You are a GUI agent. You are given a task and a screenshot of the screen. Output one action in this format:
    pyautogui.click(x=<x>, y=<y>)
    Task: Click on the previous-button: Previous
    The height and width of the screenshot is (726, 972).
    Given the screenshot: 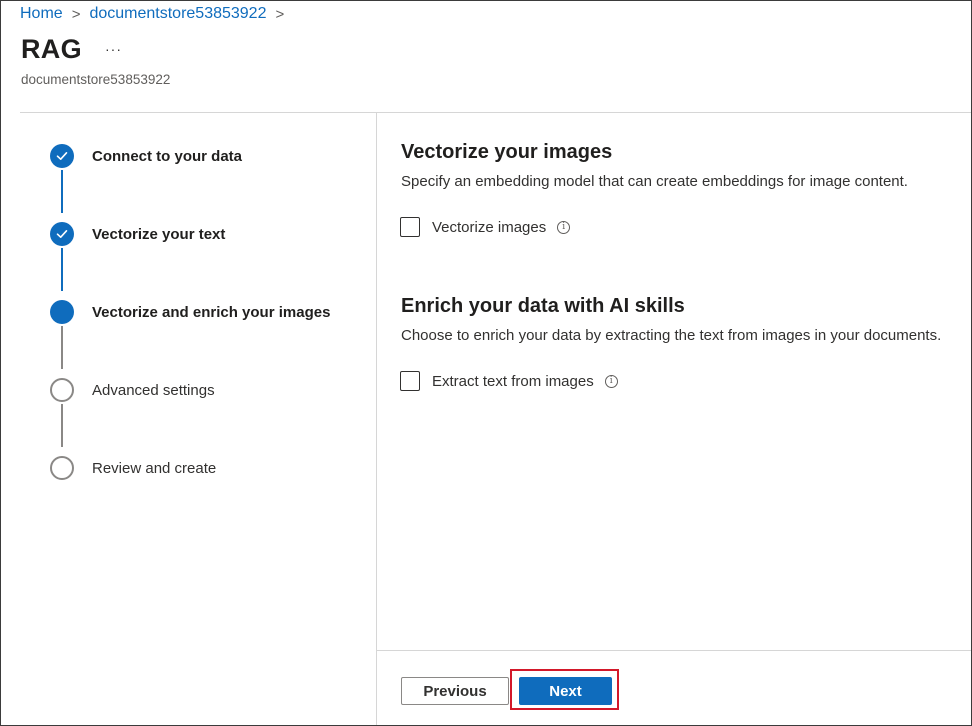 What is the action you would take?
    pyautogui.click(x=455, y=691)
    